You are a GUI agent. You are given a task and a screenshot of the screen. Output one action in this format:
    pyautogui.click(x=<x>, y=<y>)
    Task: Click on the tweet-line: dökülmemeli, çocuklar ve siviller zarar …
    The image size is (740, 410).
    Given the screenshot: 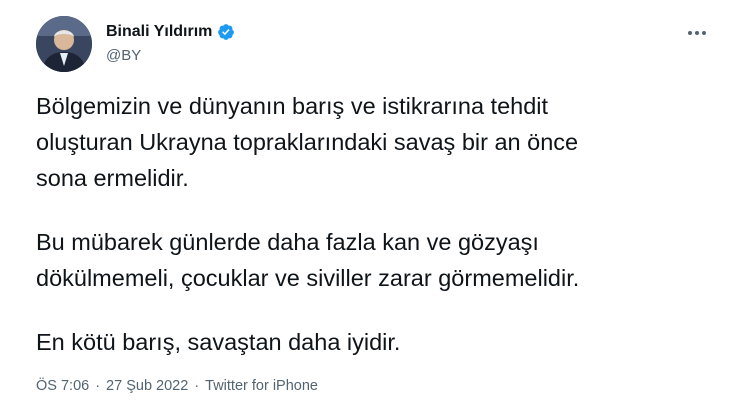 What is the action you would take?
    pyautogui.click(x=308, y=278)
    